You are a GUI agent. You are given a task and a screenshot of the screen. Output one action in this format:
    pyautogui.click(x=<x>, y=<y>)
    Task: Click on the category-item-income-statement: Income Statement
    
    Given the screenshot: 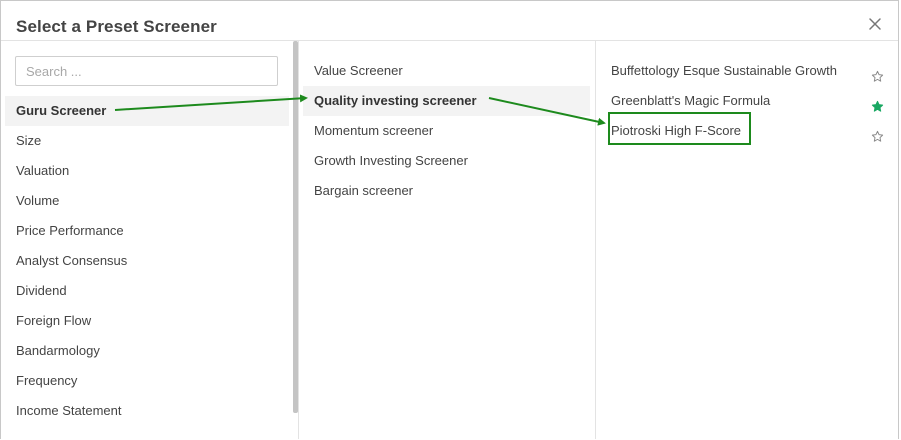 What is the action you would take?
    pyautogui.click(x=147, y=411)
    